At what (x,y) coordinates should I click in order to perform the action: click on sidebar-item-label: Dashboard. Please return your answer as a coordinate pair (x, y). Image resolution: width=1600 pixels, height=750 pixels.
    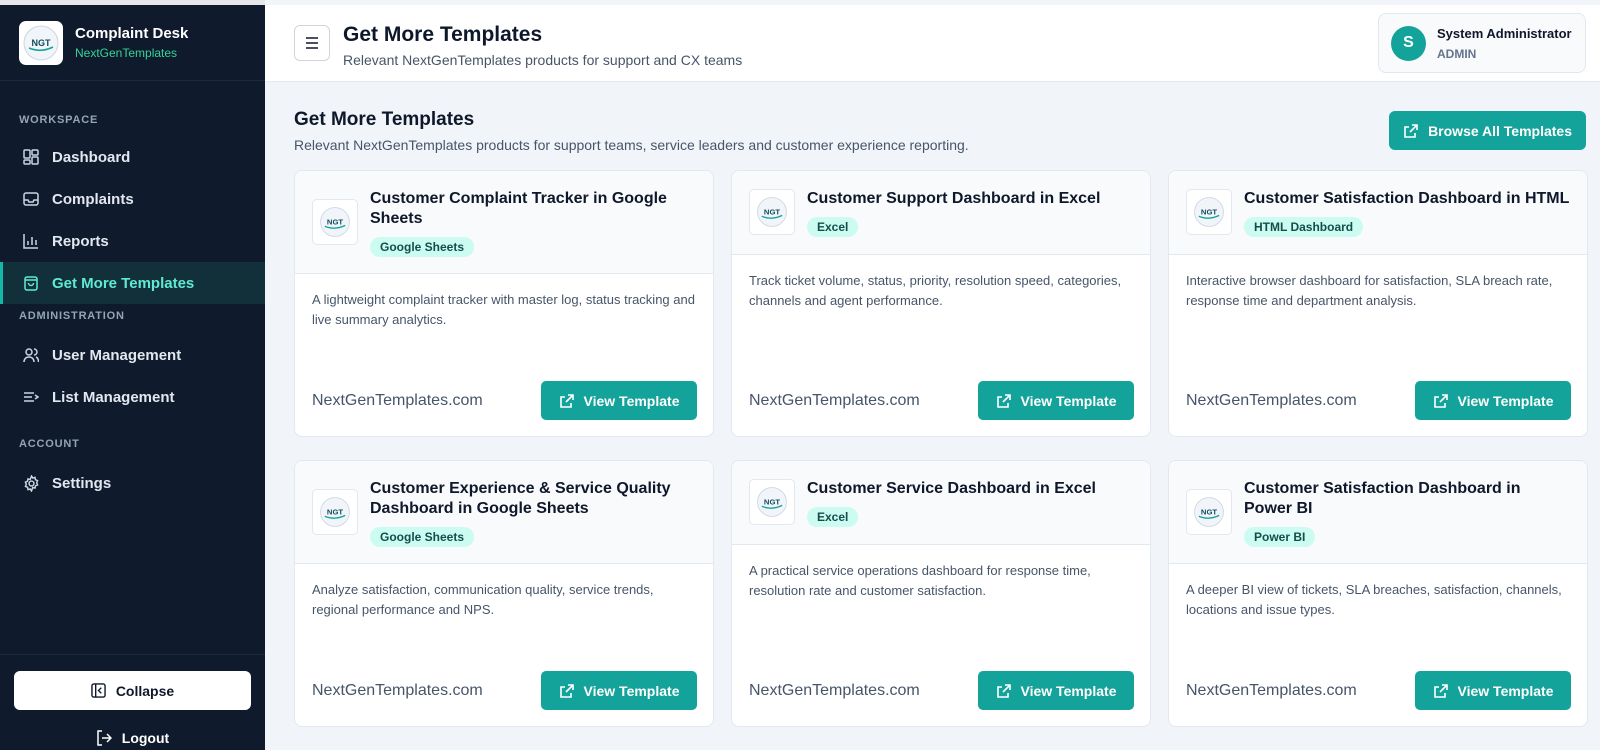
    Looking at the image, I should click on (91, 157).